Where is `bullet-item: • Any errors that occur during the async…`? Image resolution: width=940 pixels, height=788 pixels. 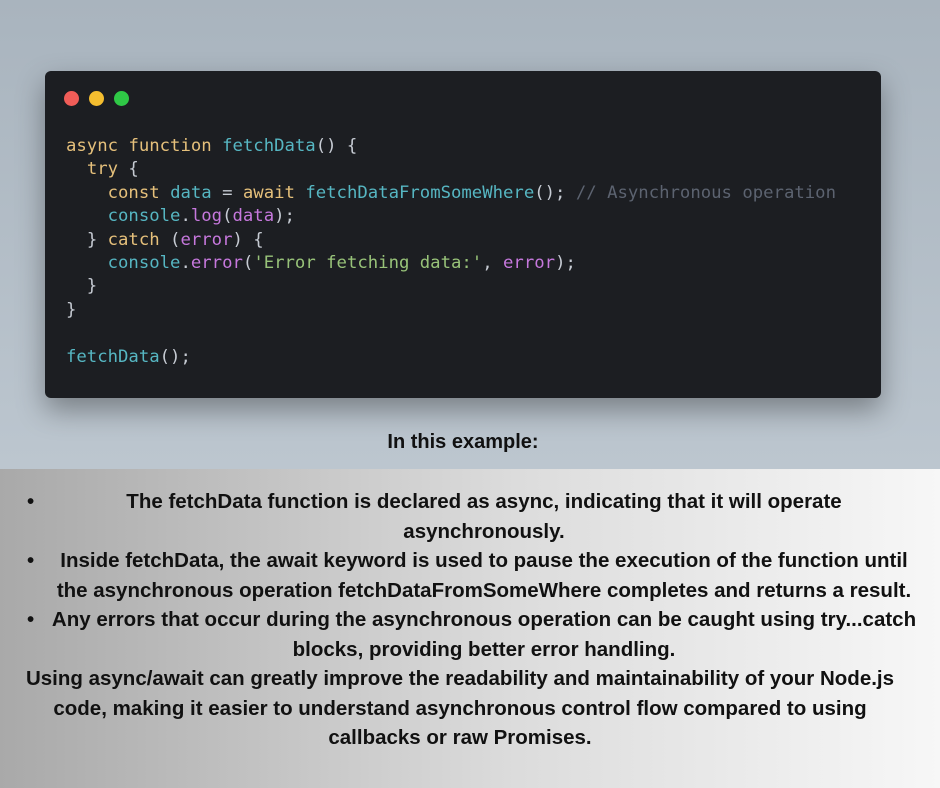
bullet-item: • Any errors that occur during the async… is located at coordinates (470, 634).